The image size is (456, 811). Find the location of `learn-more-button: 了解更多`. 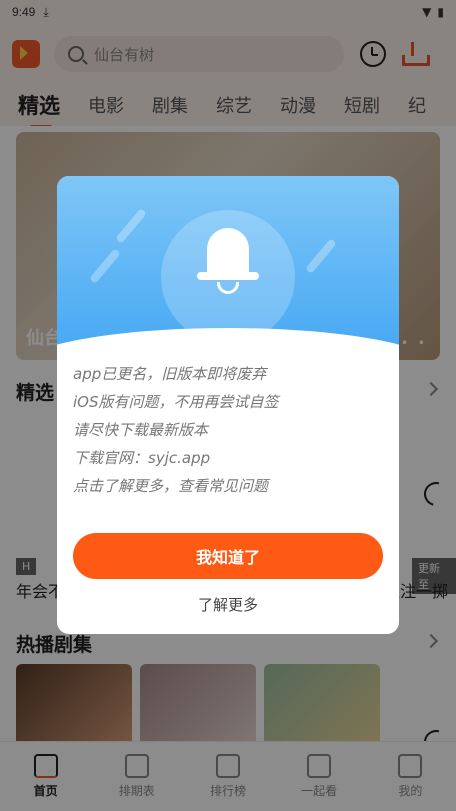

learn-more-button: 了解更多 is located at coordinates (228, 604).